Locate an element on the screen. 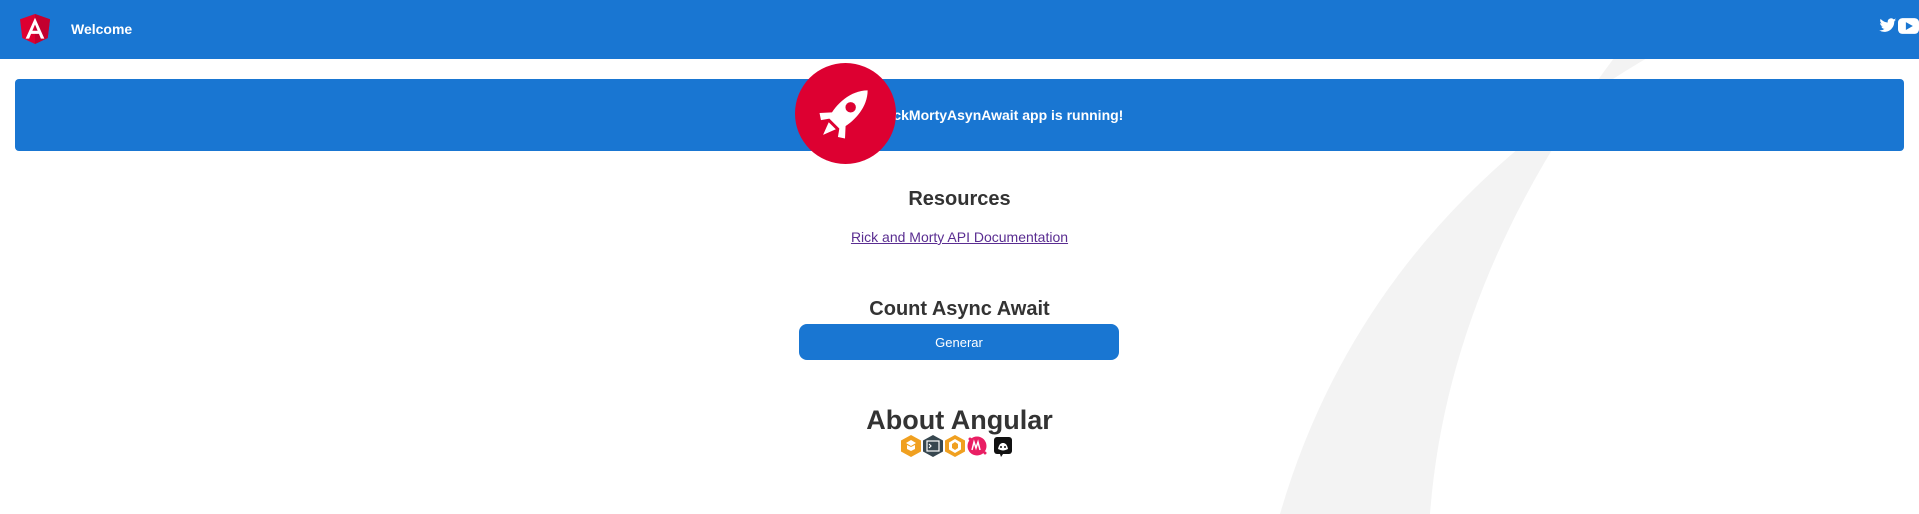  rocket-icon is located at coordinates (845, 113).